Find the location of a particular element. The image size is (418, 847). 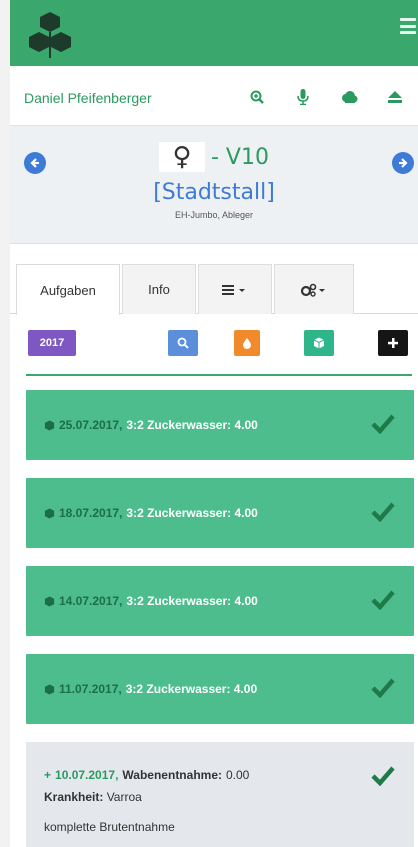

hive-code: - V10 is located at coordinates (240, 157).